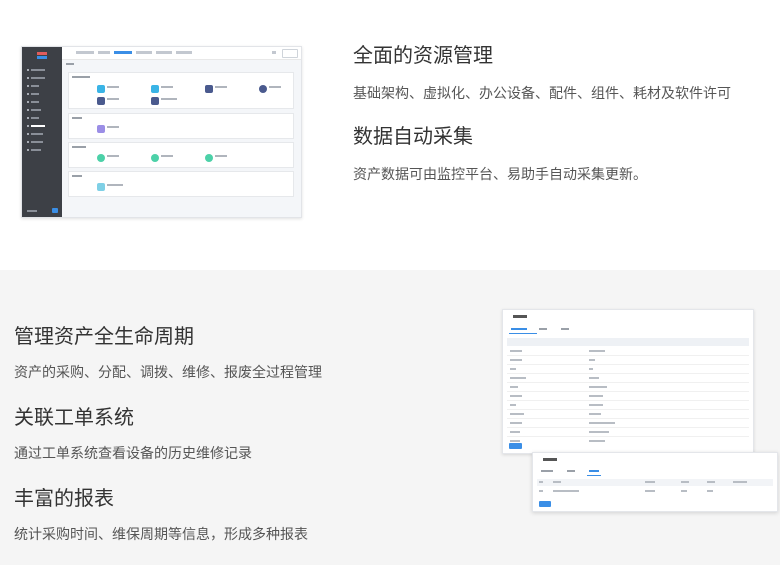  I want to click on feature-desc: 资产的采购、分配、调拨、维修、报废全过程管理, so click(168, 373).